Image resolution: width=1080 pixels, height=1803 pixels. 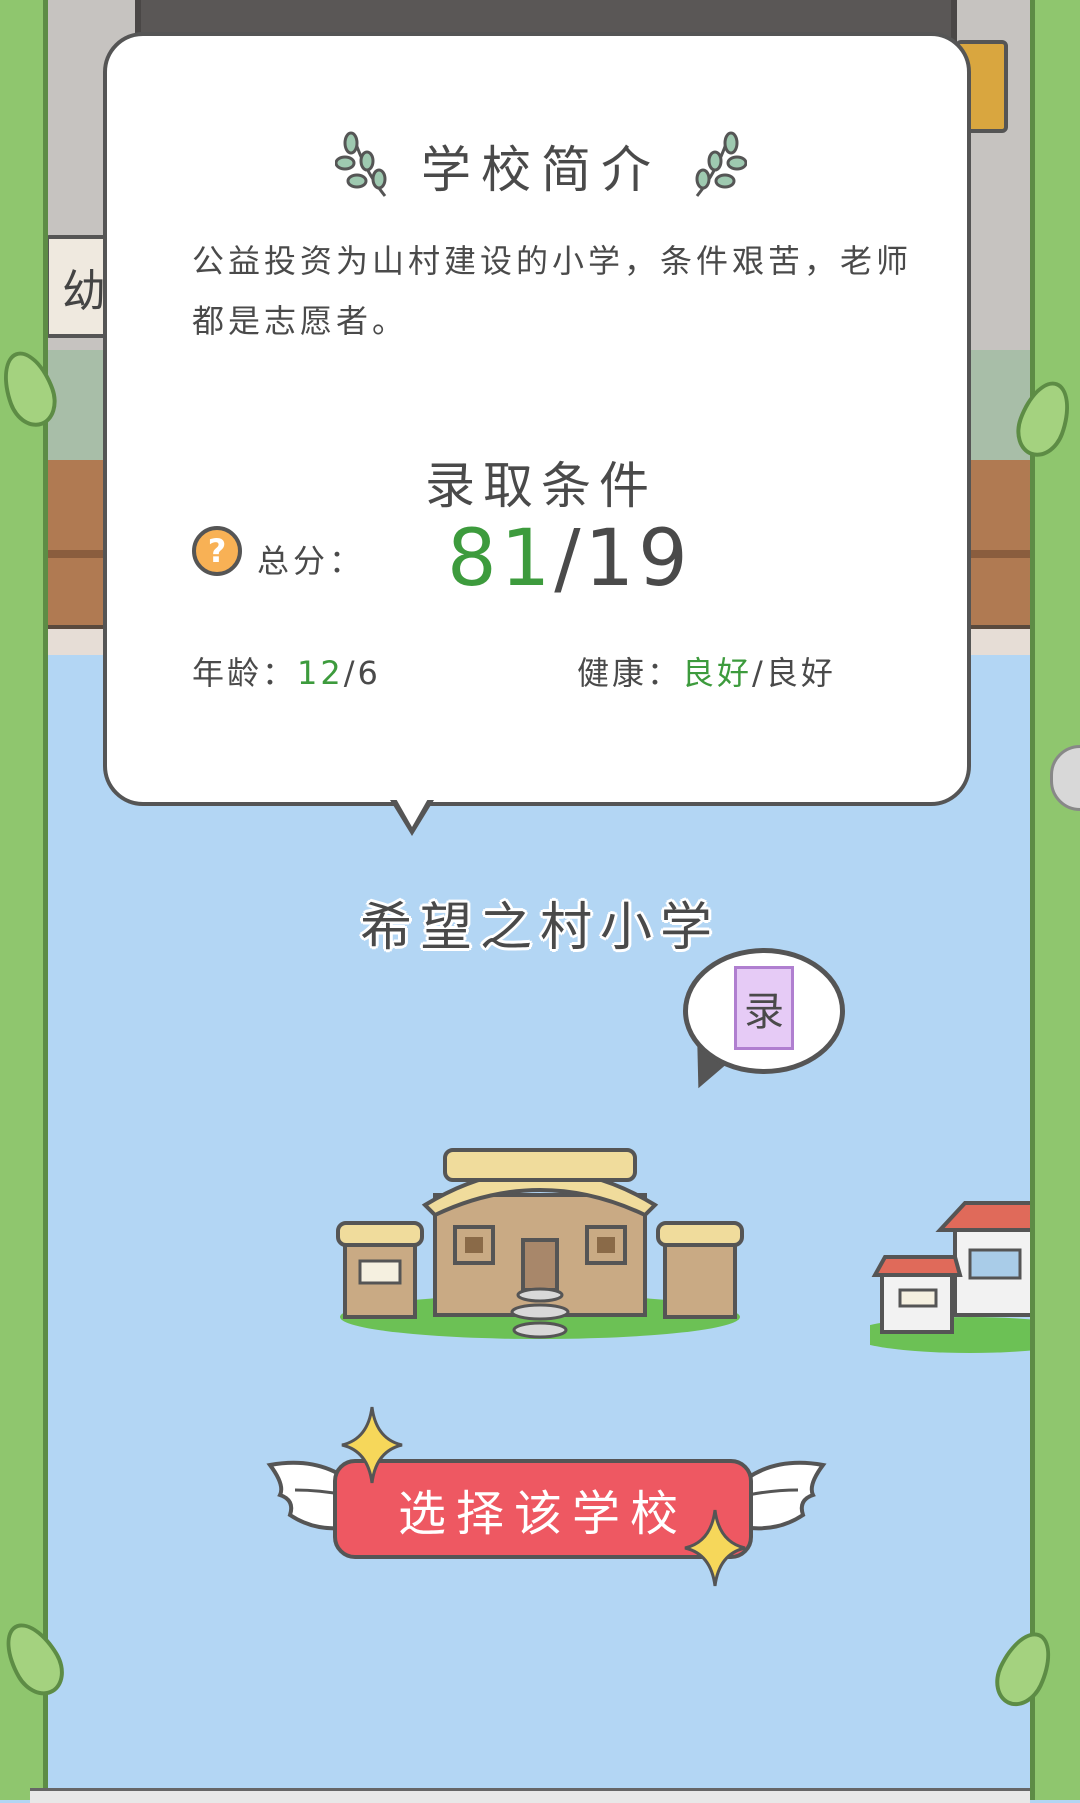 I want to click on health-current: 良好, so click(x=717, y=673).